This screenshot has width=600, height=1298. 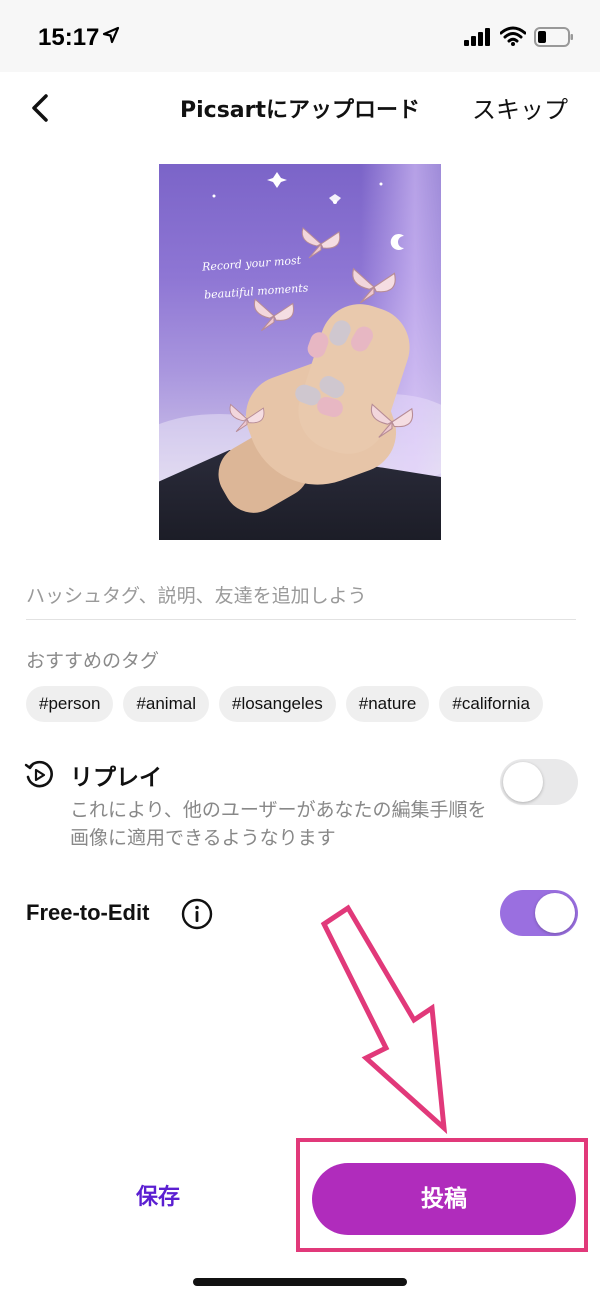 What do you see at coordinates (520, 107) in the screenshot?
I see `skip-button: スキップ` at bounding box center [520, 107].